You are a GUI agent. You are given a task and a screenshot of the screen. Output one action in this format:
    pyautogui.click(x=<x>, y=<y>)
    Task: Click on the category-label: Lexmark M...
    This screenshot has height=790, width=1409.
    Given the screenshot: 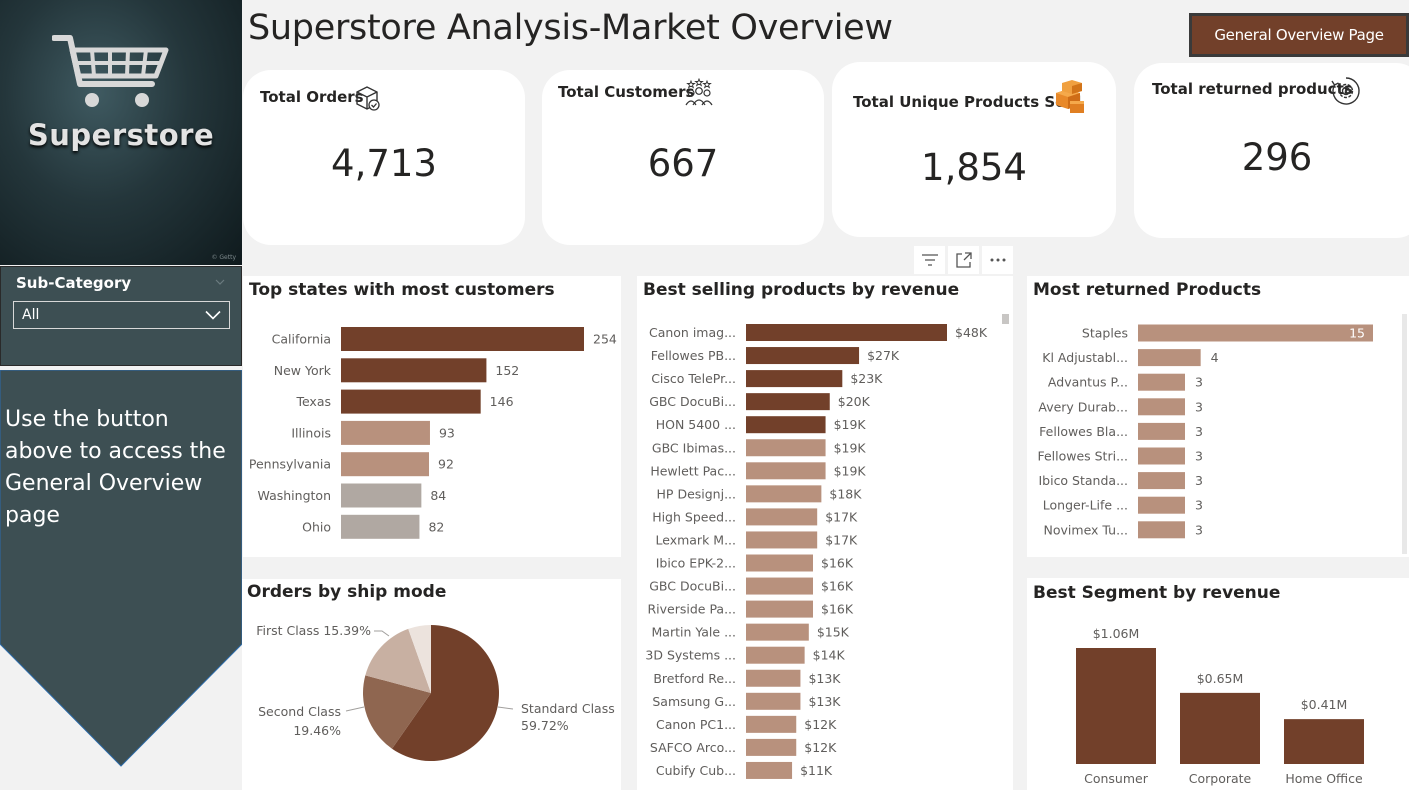 What is the action you would take?
    pyautogui.click(x=695, y=539)
    